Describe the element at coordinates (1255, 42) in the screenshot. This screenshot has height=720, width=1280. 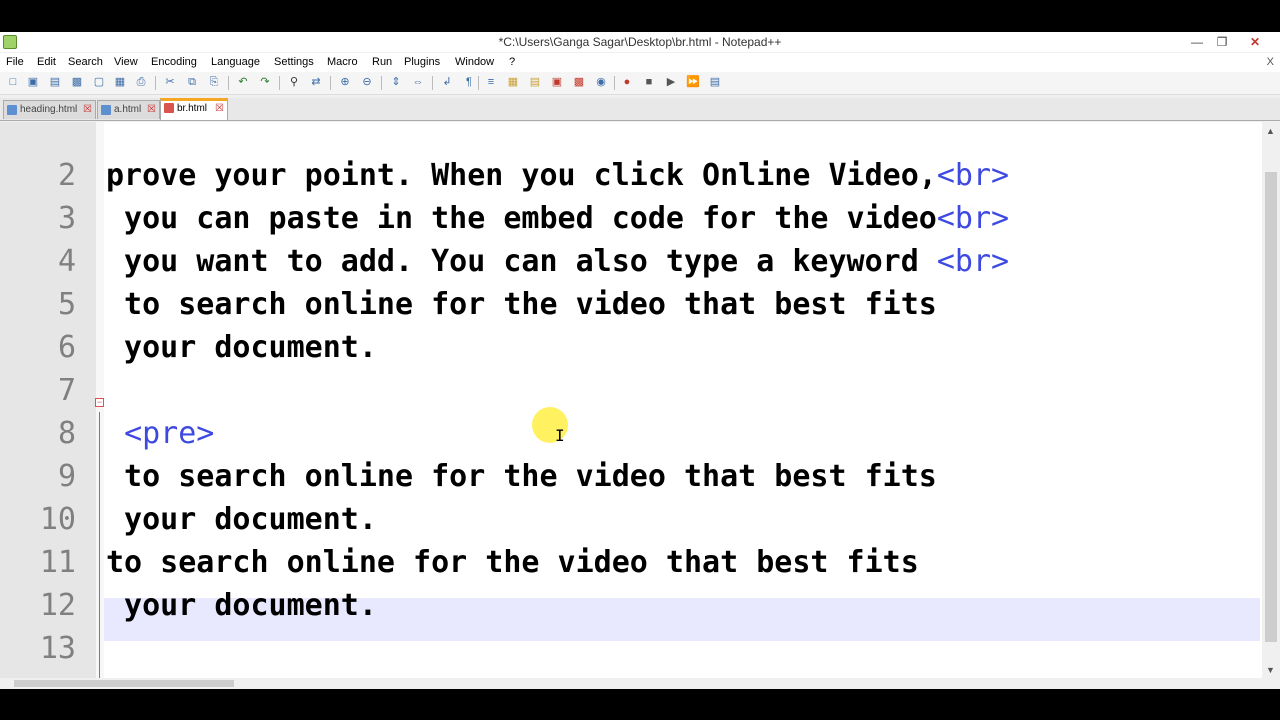
I see `close-window-button: ✕` at that location.